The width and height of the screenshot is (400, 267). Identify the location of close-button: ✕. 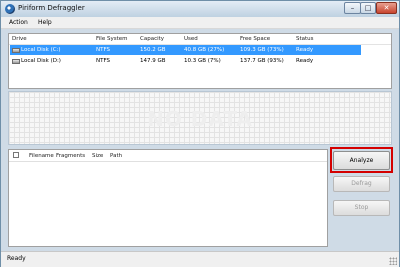
(386, 8).